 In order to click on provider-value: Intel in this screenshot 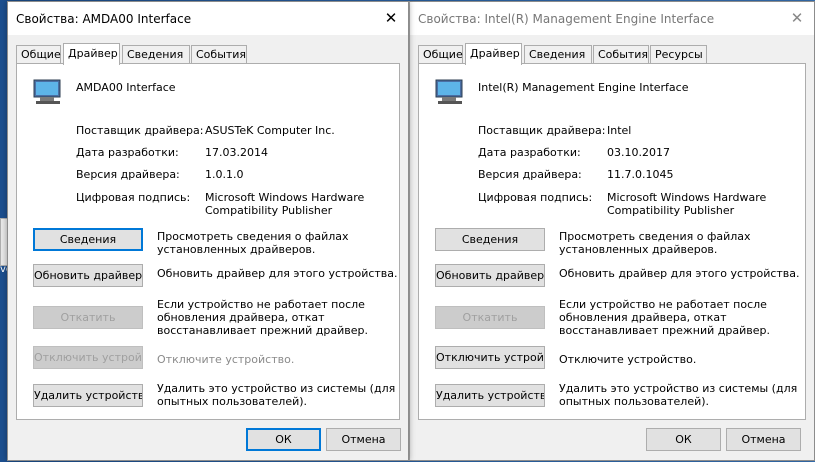, I will do `click(619, 130)`.